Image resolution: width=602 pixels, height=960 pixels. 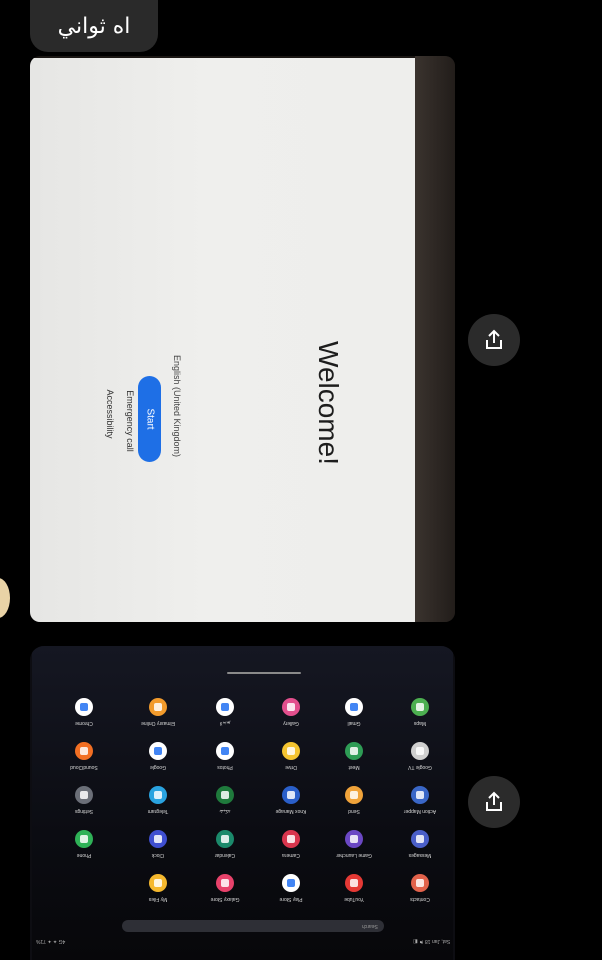 What do you see at coordinates (149, 419) in the screenshot?
I see `start-button: Start` at bounding box center [149, 419].